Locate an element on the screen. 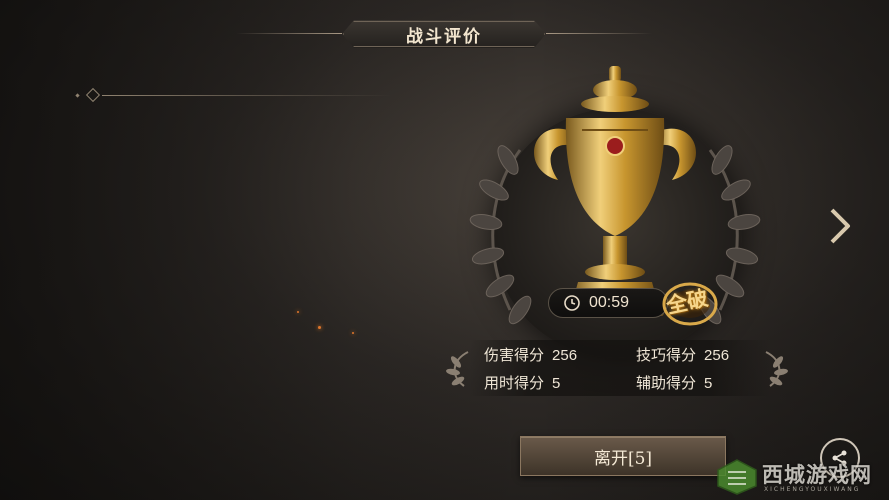 This screenshot has height=500, width=889. leave-button-label: 离开[5] is located at coordinates (623, 458).